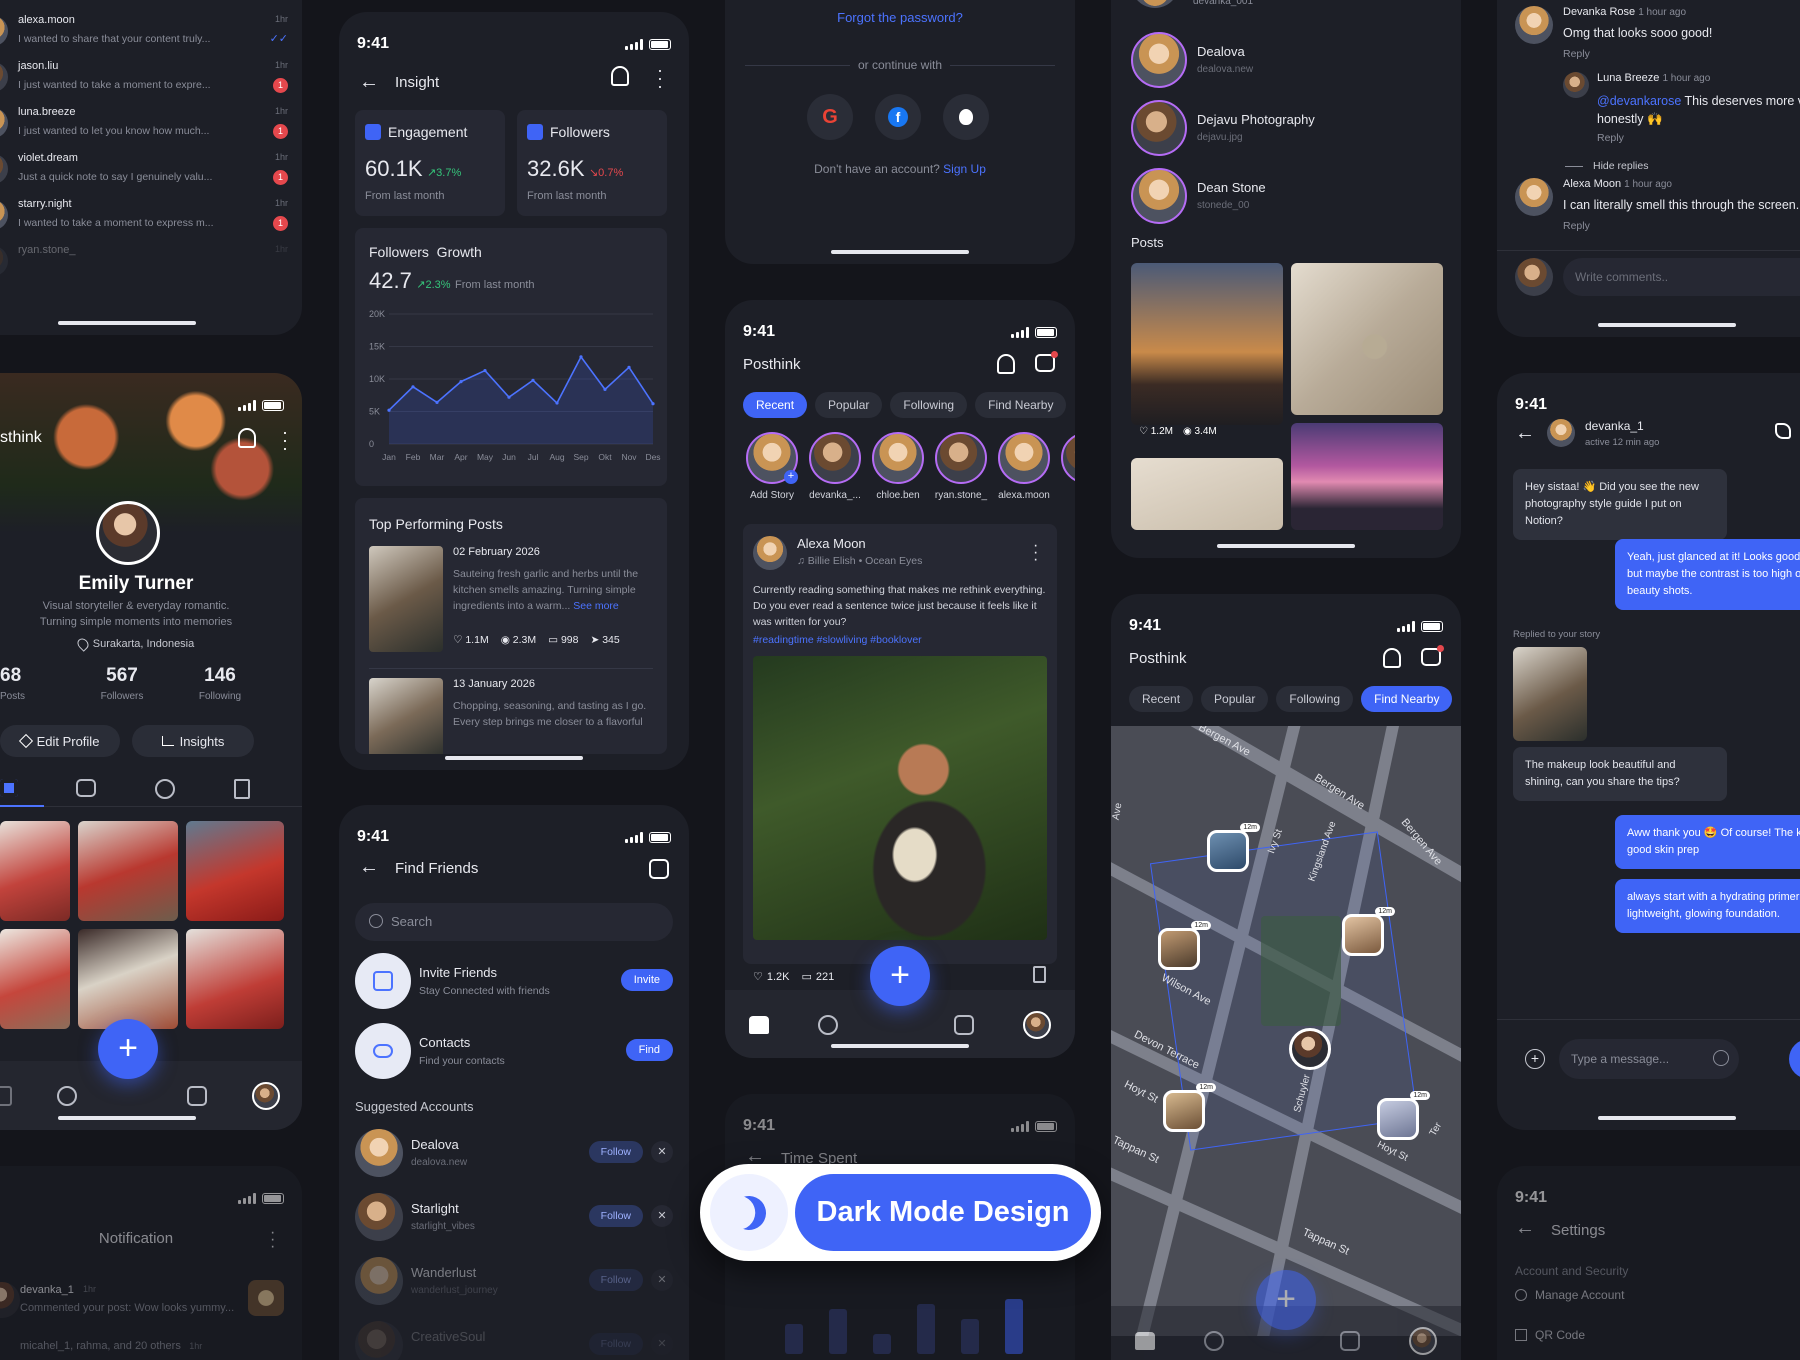  What do you see at coordinates (1639, 101) in the screenshot?
I see `mention-link: @devankarose` at bounding box center [1639, 101].